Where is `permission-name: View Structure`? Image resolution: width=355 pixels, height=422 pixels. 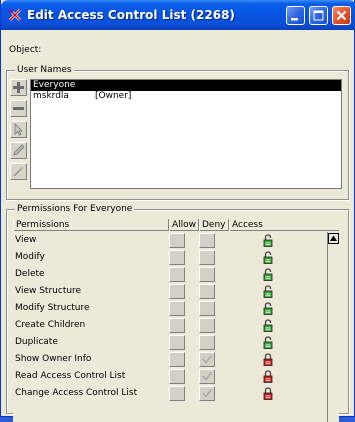
permission-name: View Structure is located at coordinates (48, 291).